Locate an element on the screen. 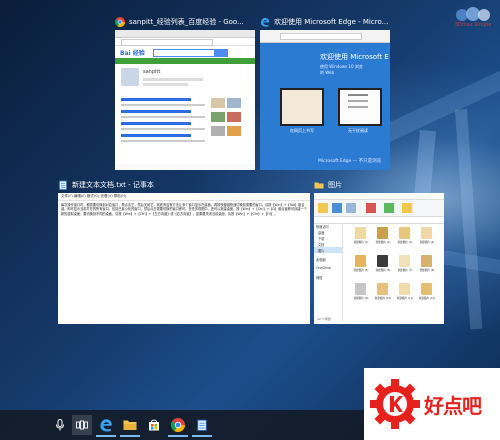 The image size is (500, 440). file-item: 新建图片 (10) is located at coordinates (383, 295).